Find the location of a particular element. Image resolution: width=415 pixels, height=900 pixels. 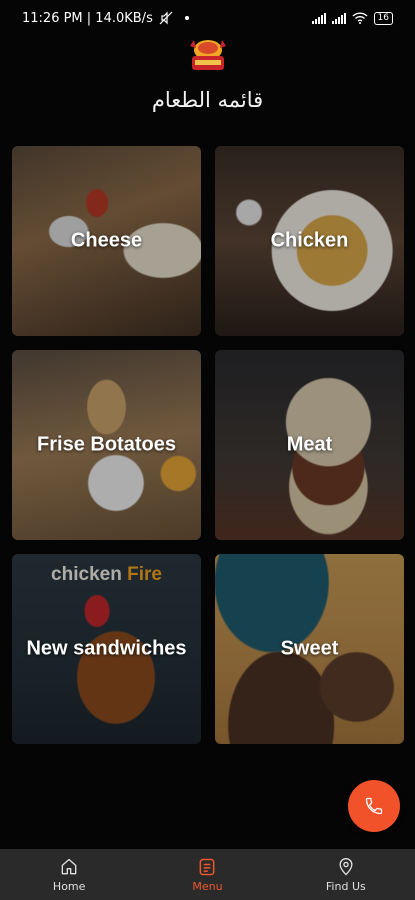

category-label: Chicken is located at coordinates (309, 240).